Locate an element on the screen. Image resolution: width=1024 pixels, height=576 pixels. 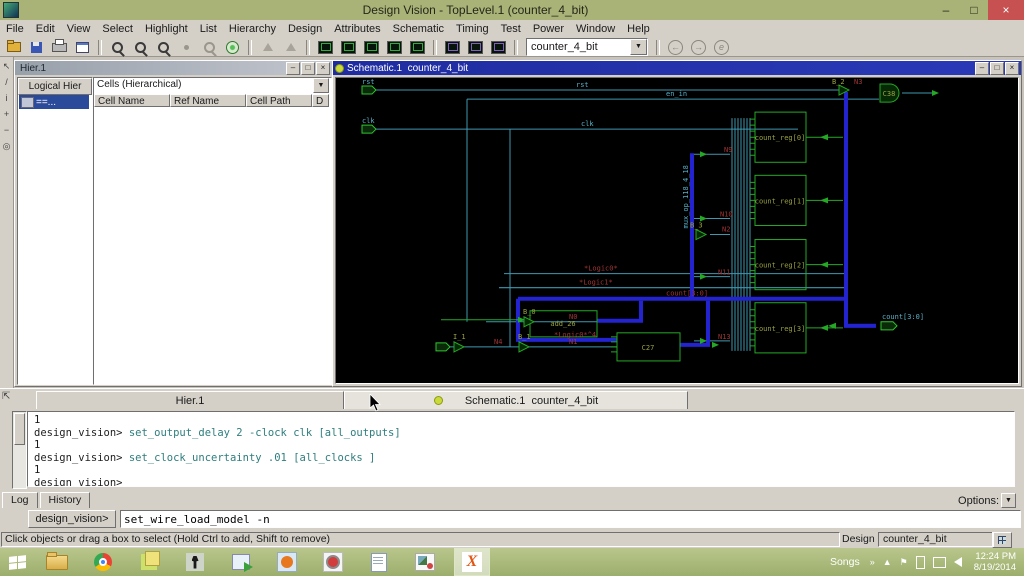
zoom-select-button is located at coordinates (117, 47).